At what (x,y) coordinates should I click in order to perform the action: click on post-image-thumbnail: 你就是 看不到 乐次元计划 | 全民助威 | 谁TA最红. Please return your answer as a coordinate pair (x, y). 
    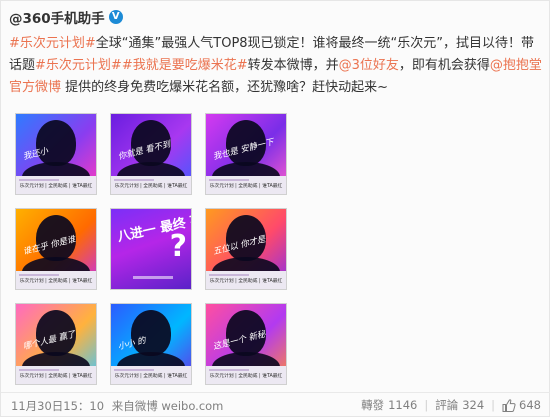
    Looking at the image, I should click on (151, 154).